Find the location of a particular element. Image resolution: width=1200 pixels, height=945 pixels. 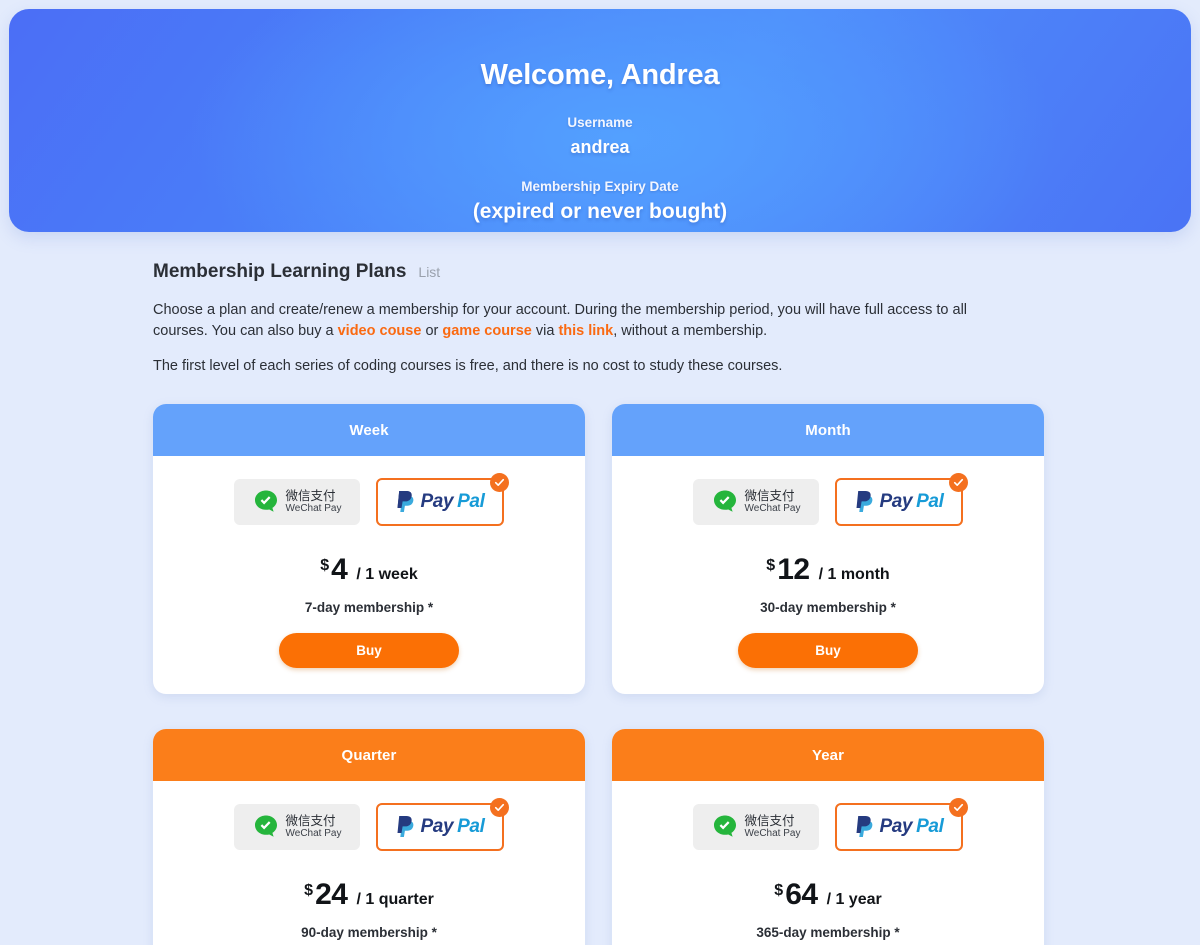

plan-card-header: Quarter is located at coordinates (369, 755).